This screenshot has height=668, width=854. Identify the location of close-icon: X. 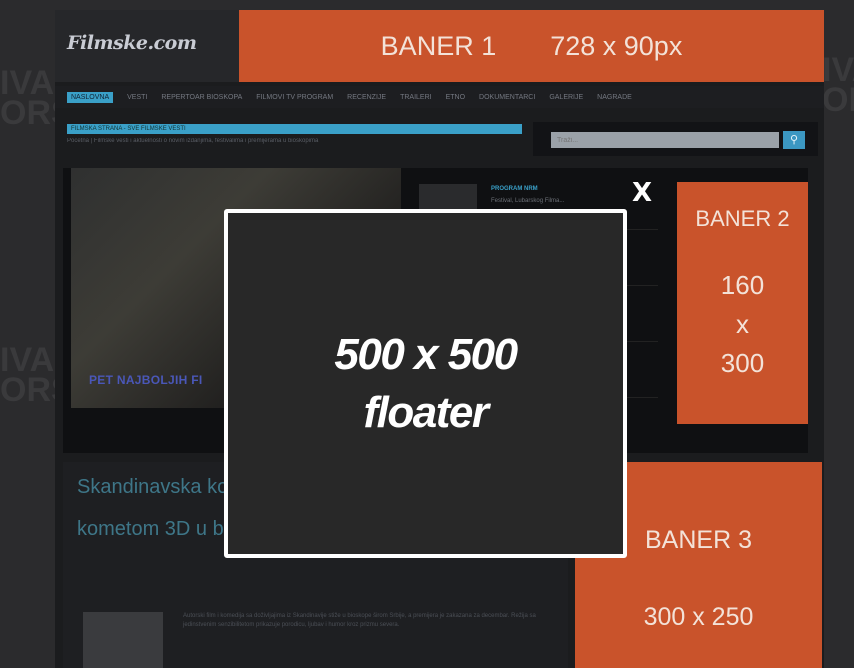
(642, 193).